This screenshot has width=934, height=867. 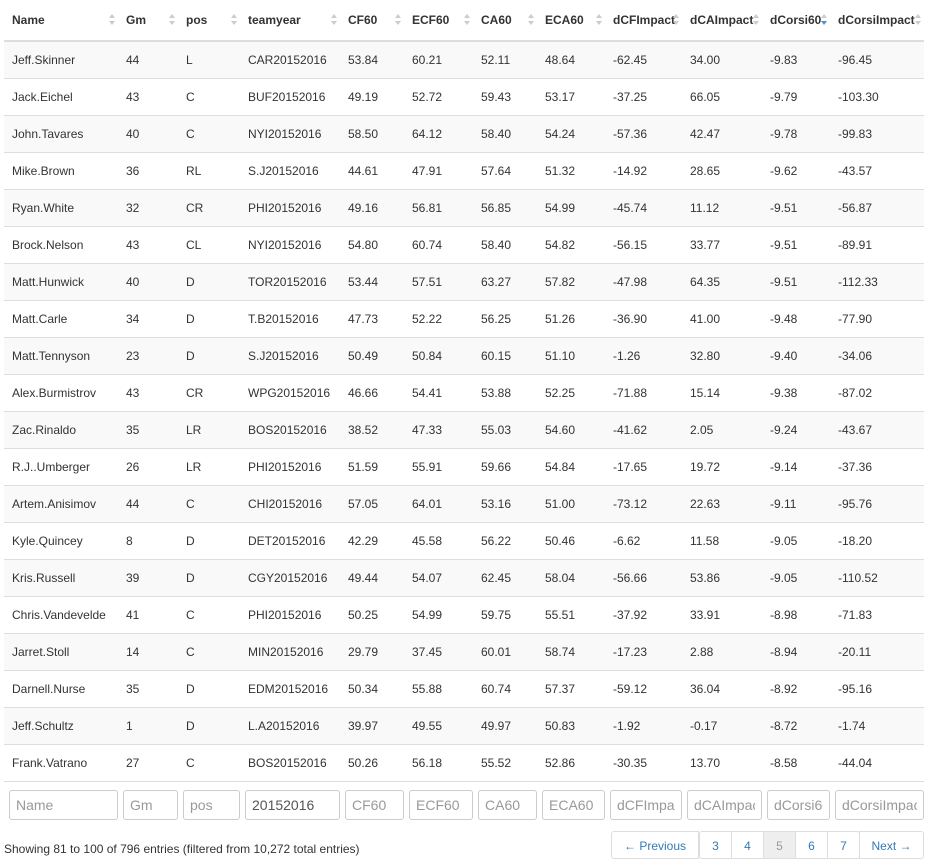 What do you see at coordinates (209, 59) in the screenshot?
I see `cell-pos: L` at bounding box center [209, 59].